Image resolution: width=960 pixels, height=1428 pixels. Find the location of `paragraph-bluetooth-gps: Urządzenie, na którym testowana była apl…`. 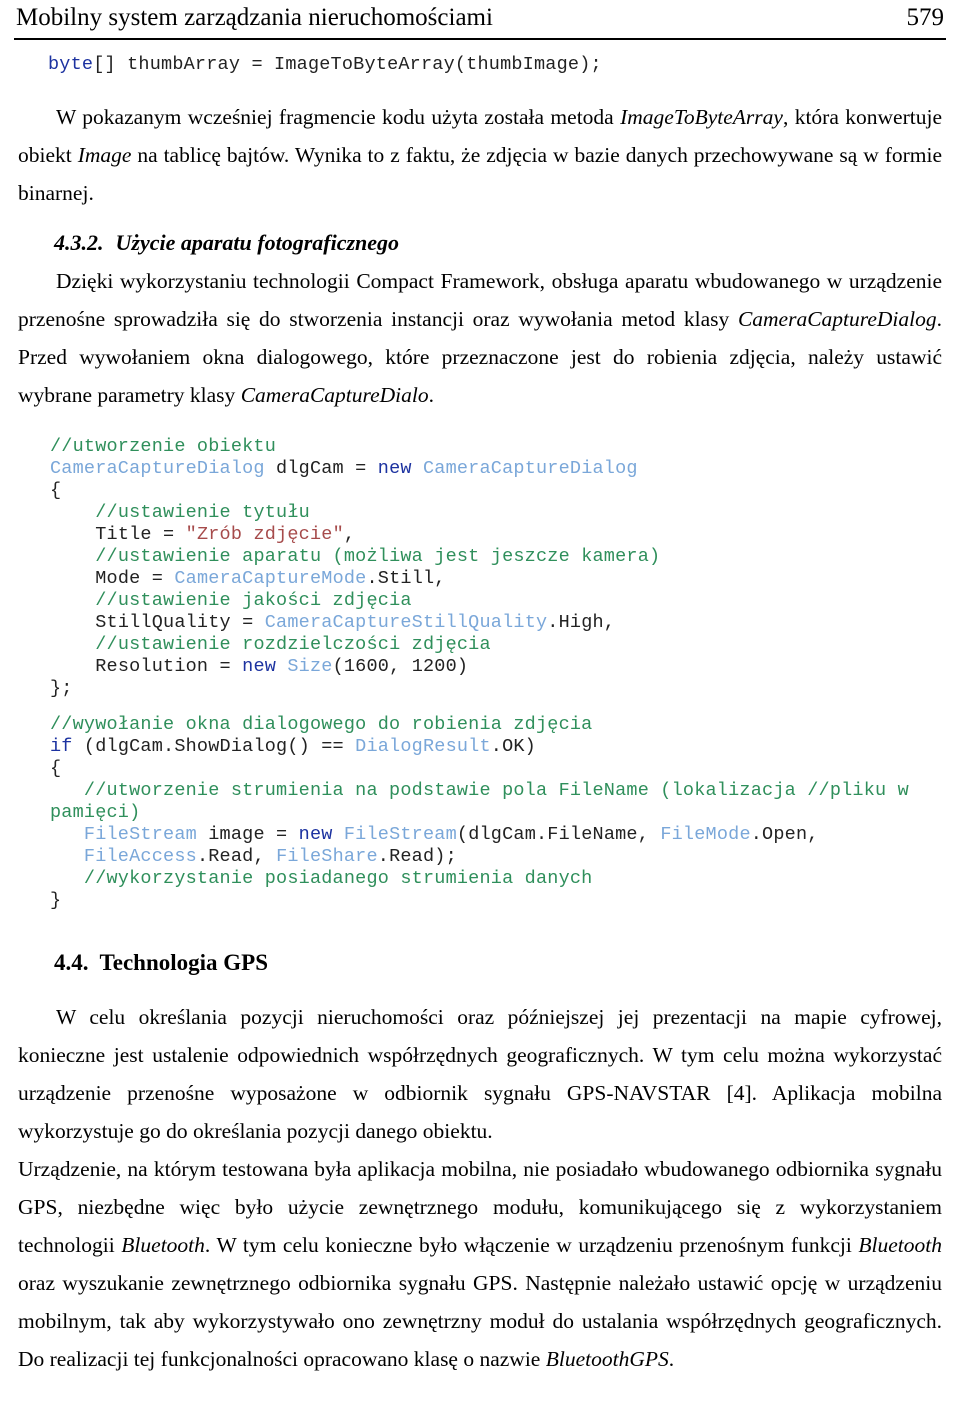

paragraph-bluetooth-gps: Urządzenie, na którym testowana była apl… is located at coordinates (480, 1263).